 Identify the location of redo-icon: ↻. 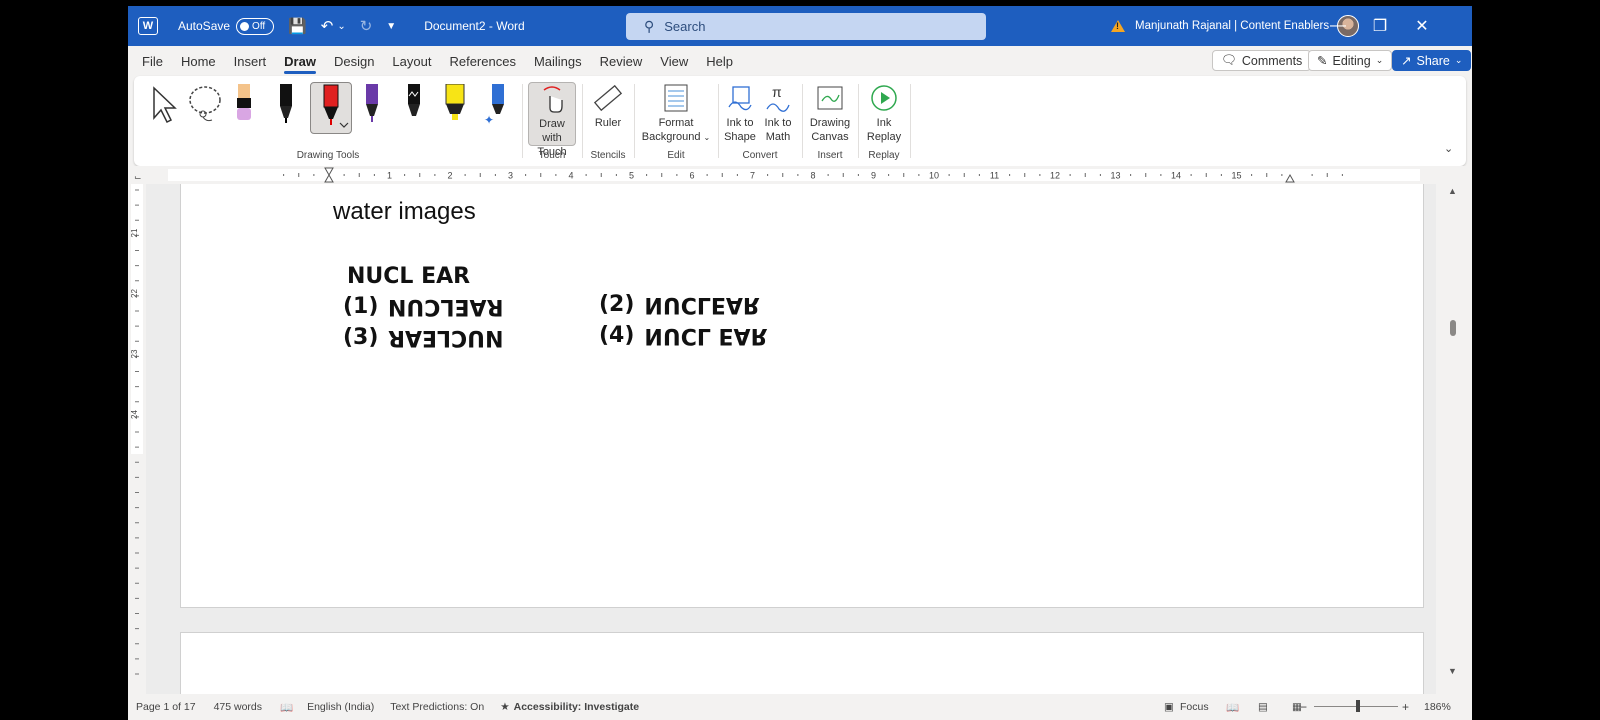
(366, 26).